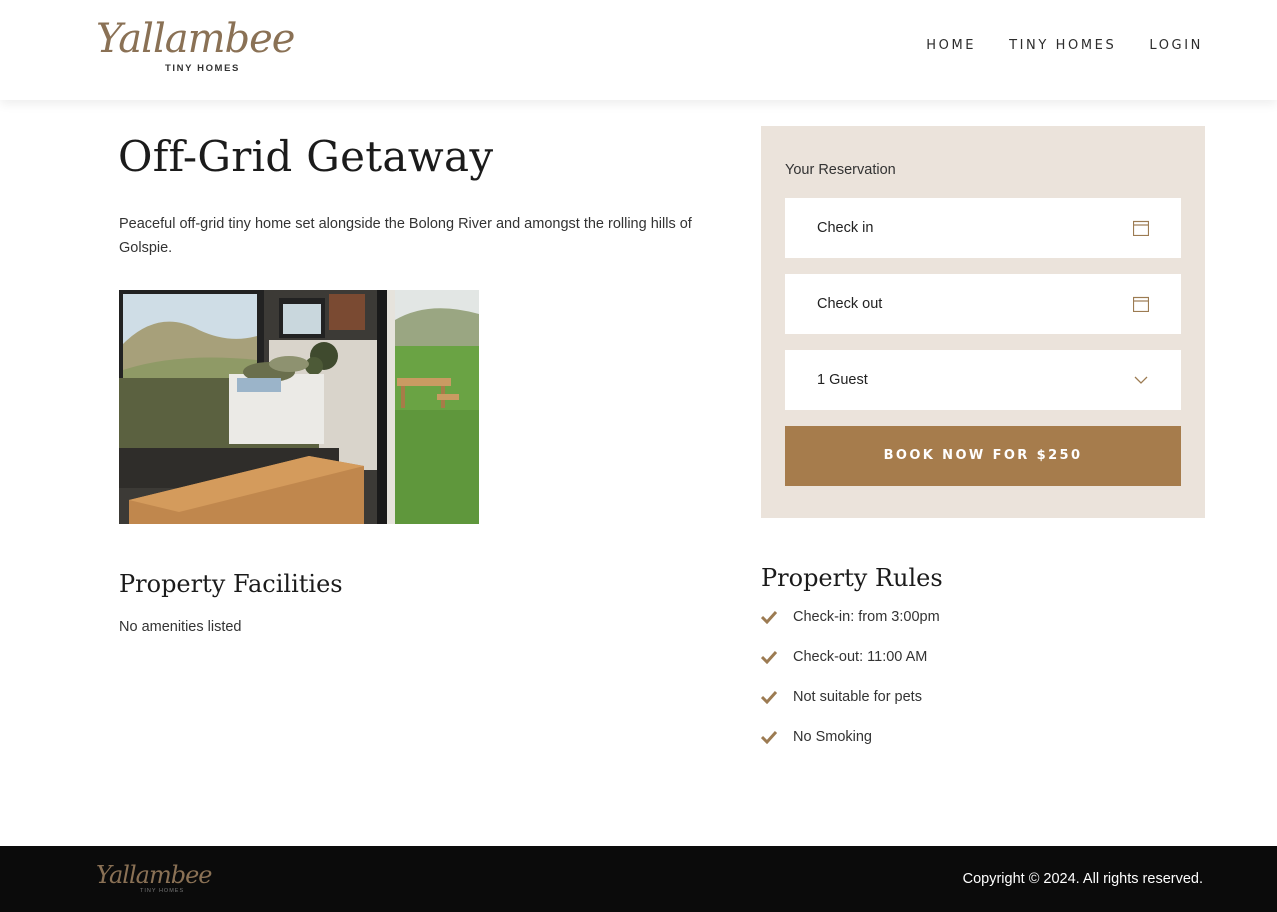 The height and width of the screenshot is (912, 1277). Describe the element at coordinates (202, 68) in the screenshot. I see `logo-subtitle: TINY HOMES` at that location.